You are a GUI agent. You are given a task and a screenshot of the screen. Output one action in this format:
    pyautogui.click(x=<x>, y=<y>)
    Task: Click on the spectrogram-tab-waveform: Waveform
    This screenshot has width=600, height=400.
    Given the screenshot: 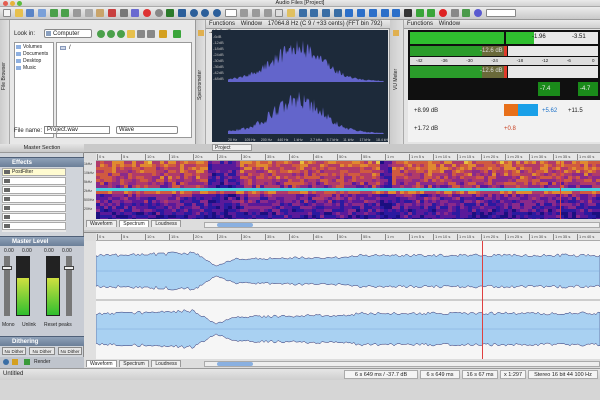 What is the action you would take?
    pyautogui.click(x=101, y=223)
    